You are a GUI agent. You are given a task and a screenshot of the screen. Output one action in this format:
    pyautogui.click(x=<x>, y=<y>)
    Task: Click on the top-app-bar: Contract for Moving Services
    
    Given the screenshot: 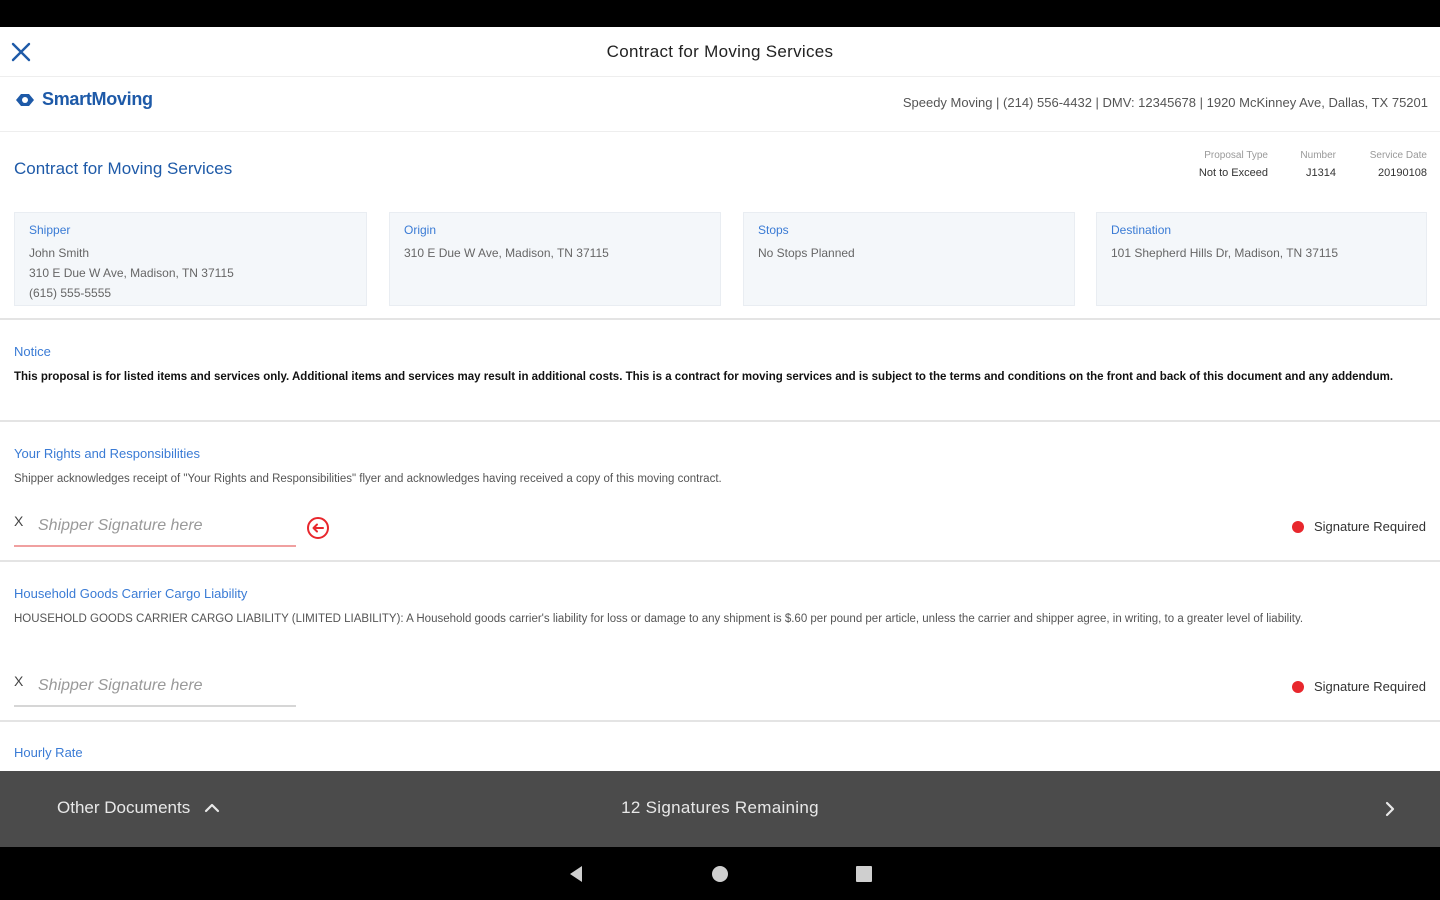 What is the action you would take?
    pyautogui.click(x=720, y=52)
    